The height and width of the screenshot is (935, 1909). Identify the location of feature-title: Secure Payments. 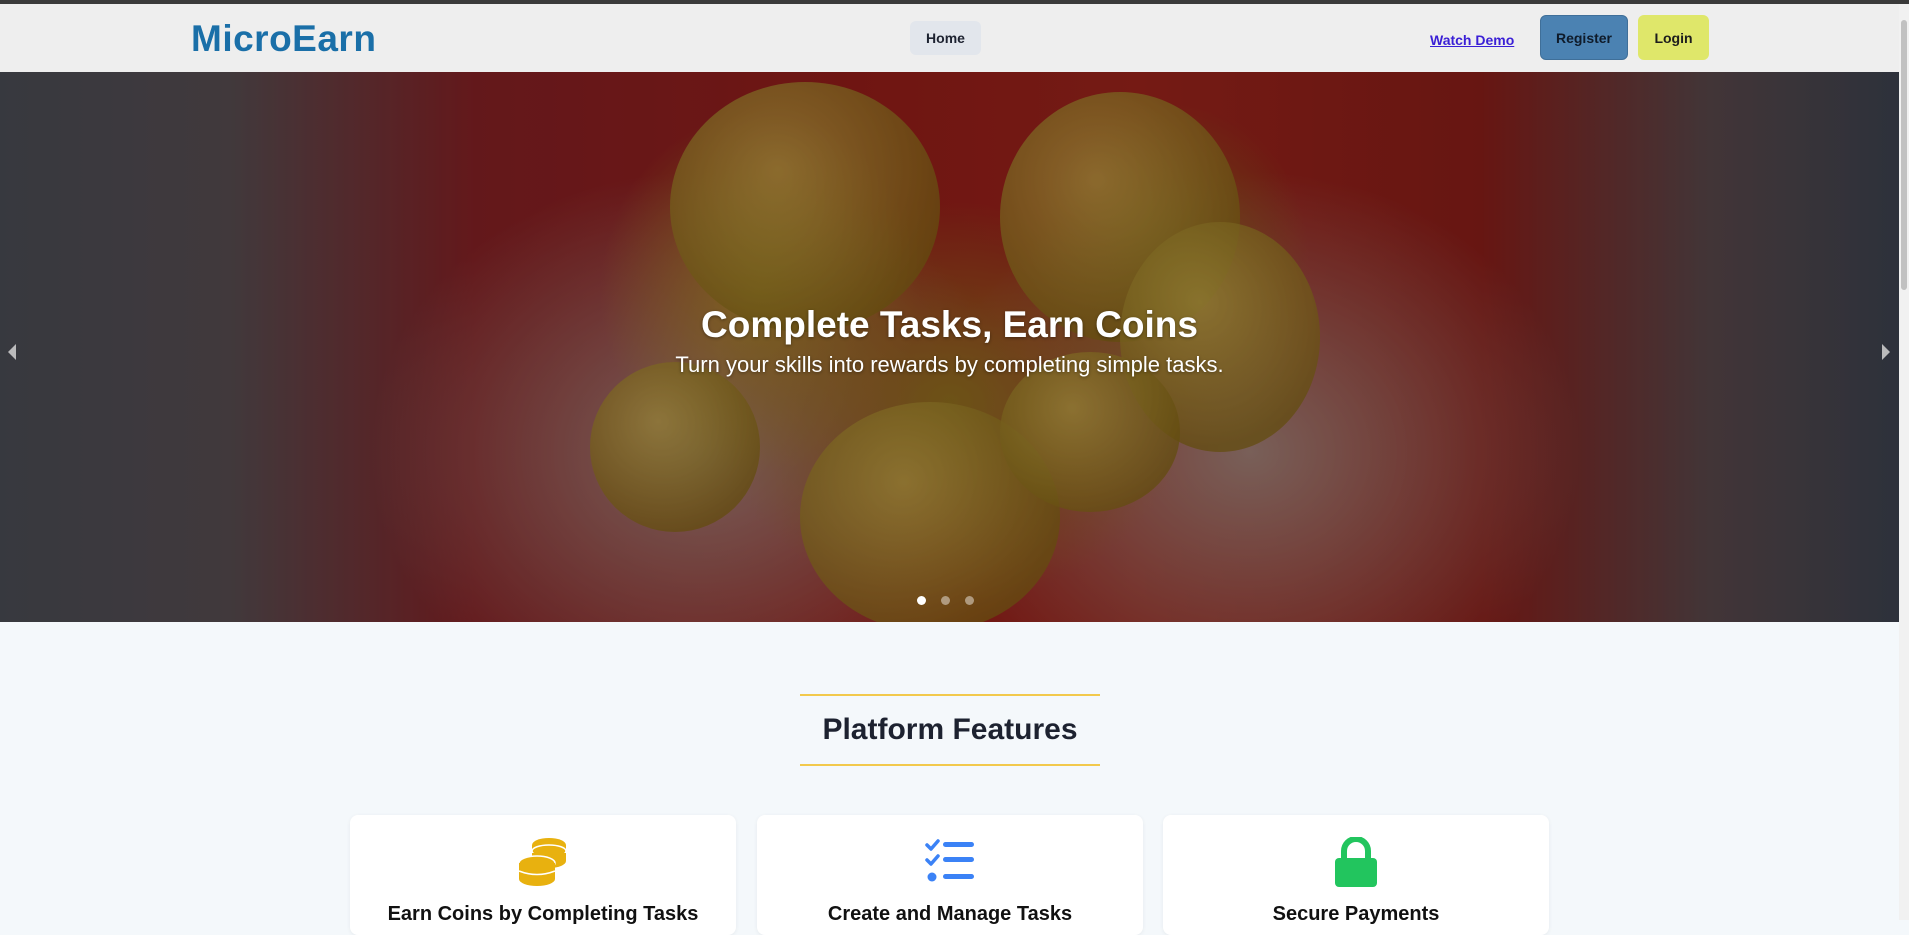
(1356, 914).